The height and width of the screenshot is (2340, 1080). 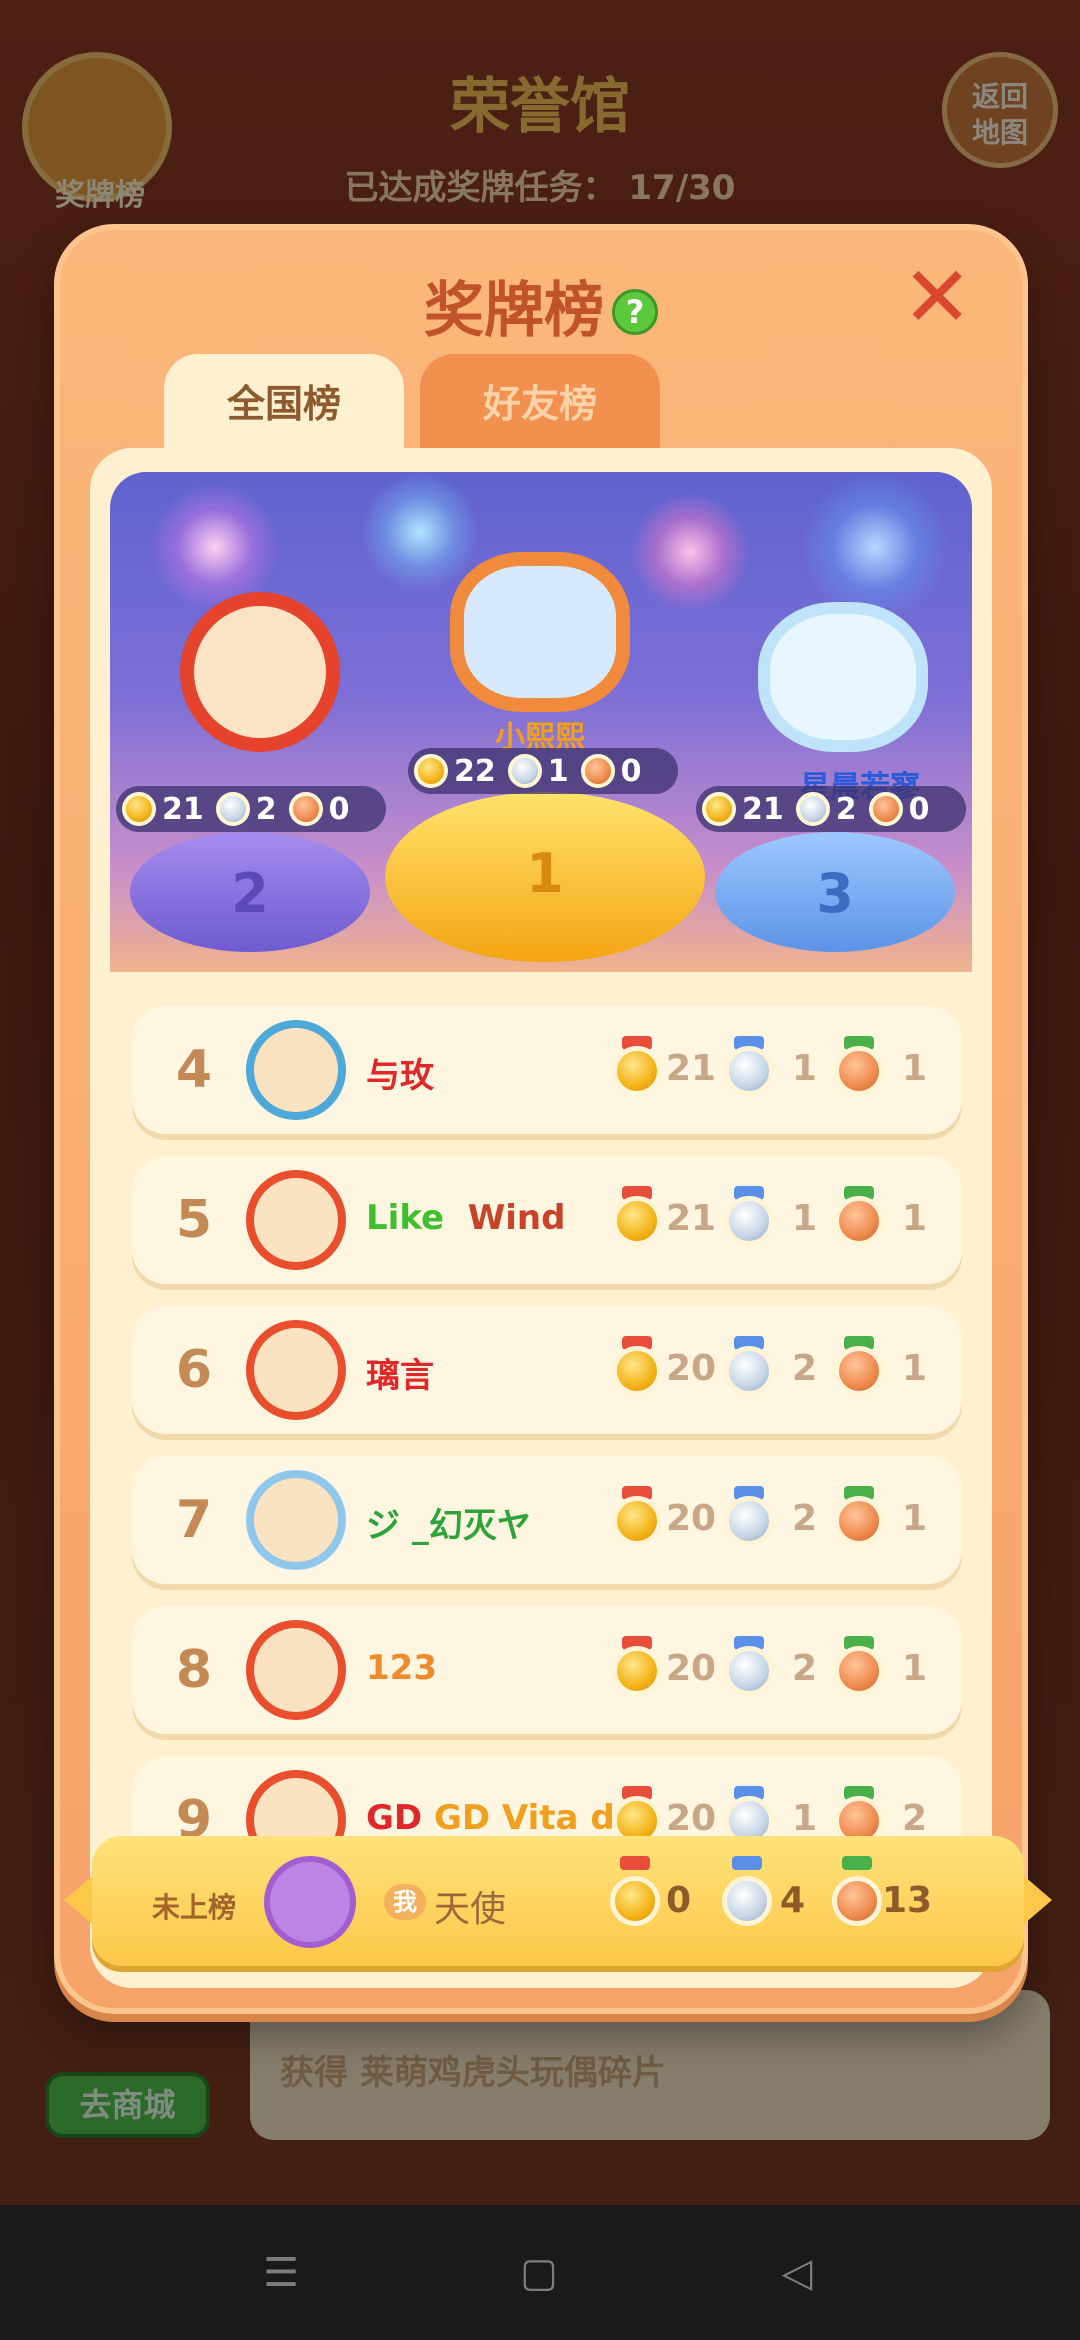 I want to click on avatar-third, so click(x=843, y=677).